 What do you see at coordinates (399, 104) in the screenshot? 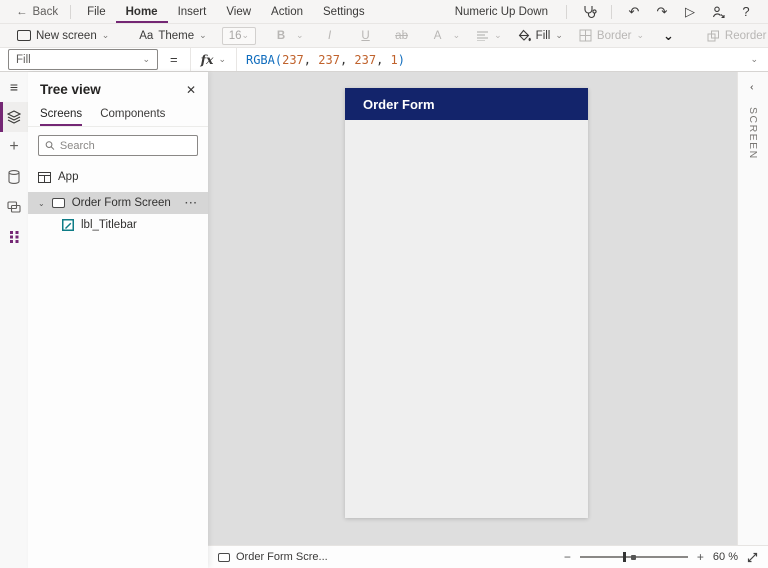
I see `app-screen-title: Order Form` at bounding box center [399, 104].